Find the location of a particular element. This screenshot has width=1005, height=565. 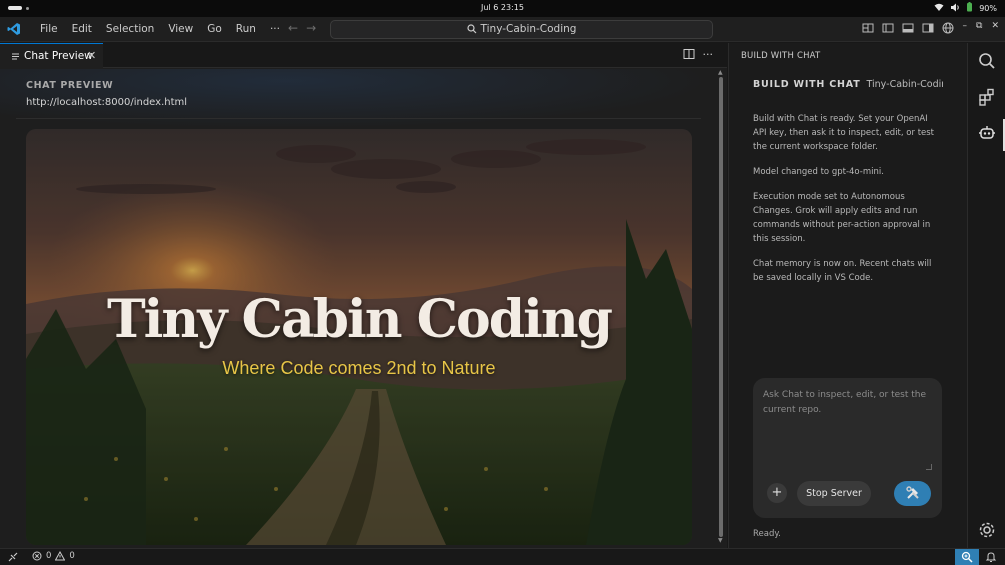

resize-grip is located at coordinates (929, 467).